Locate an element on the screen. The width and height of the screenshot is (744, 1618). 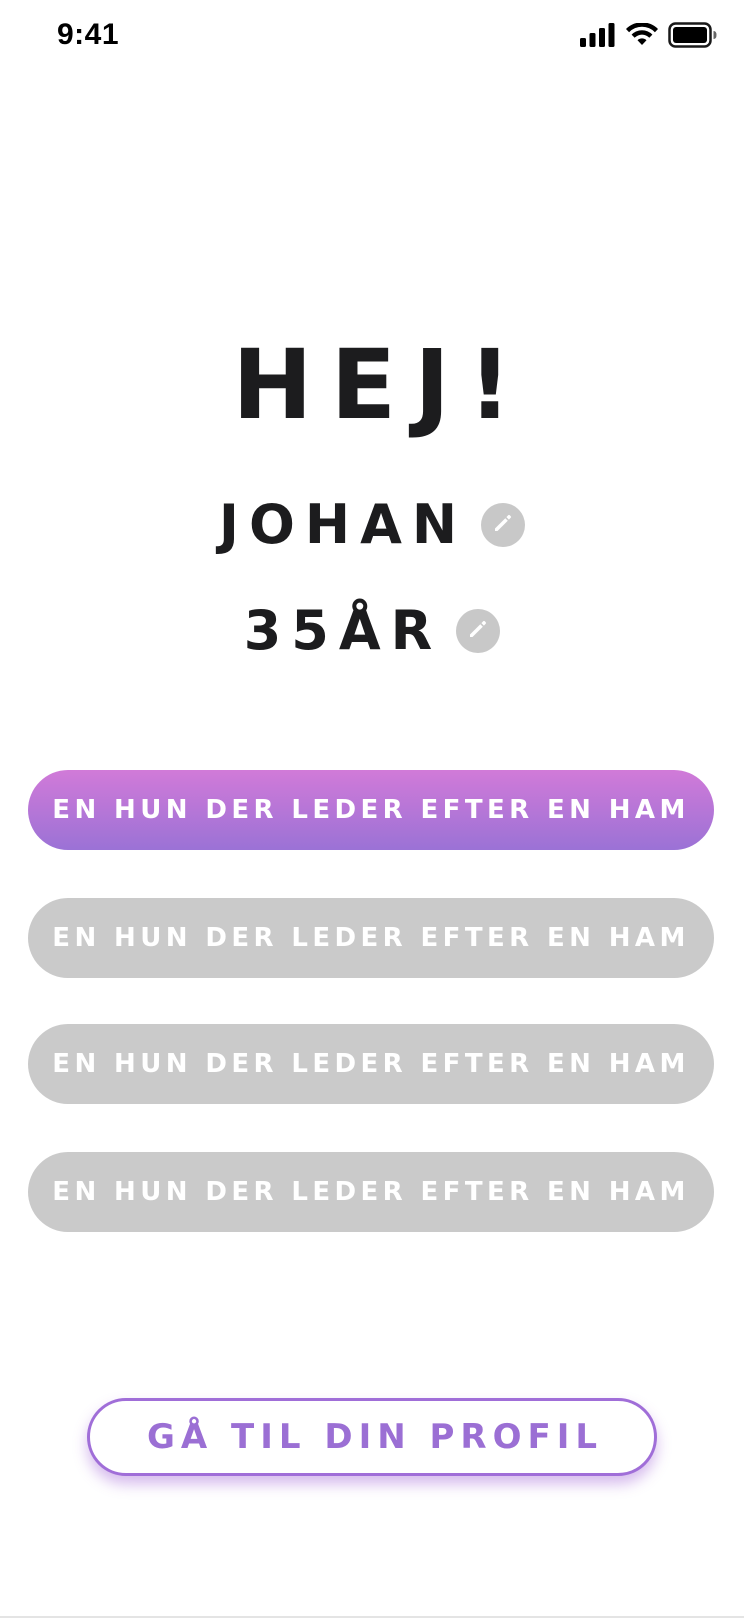
user-age: 35ÅR is located at coordinates (343, 630).